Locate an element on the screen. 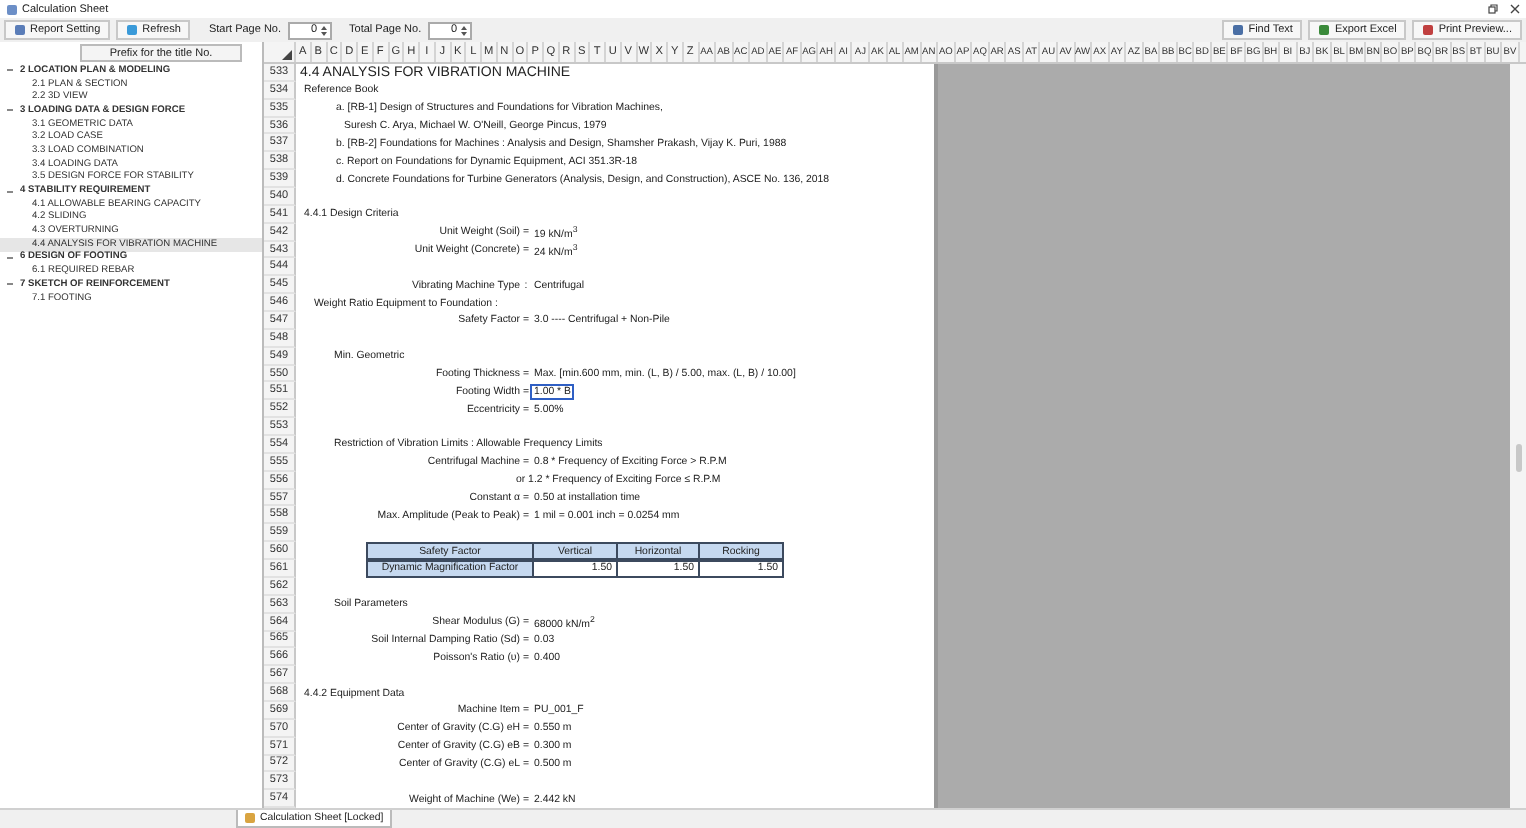  select-all-icon is located at coordinates (287, 55).